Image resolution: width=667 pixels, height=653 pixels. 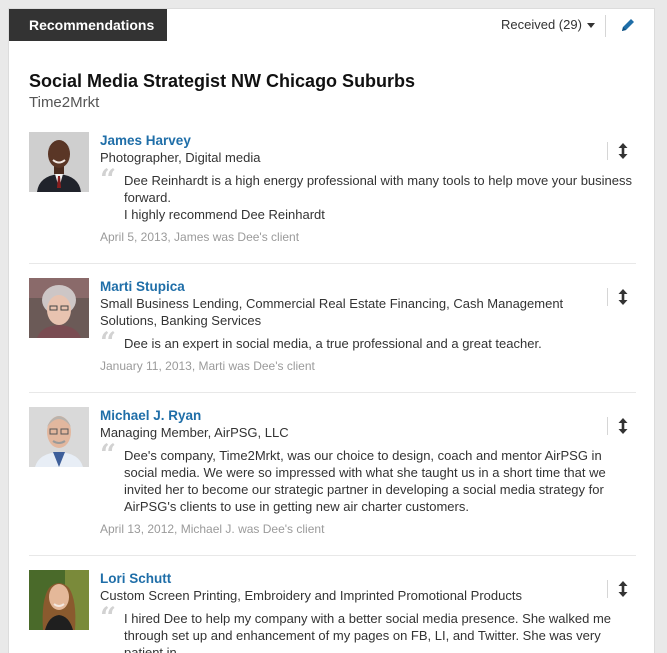 What do you see at coordinates (88, 25) in the screenshot?
I see `recommendations-tab: Recommendations` at bounding box center [88, 25].